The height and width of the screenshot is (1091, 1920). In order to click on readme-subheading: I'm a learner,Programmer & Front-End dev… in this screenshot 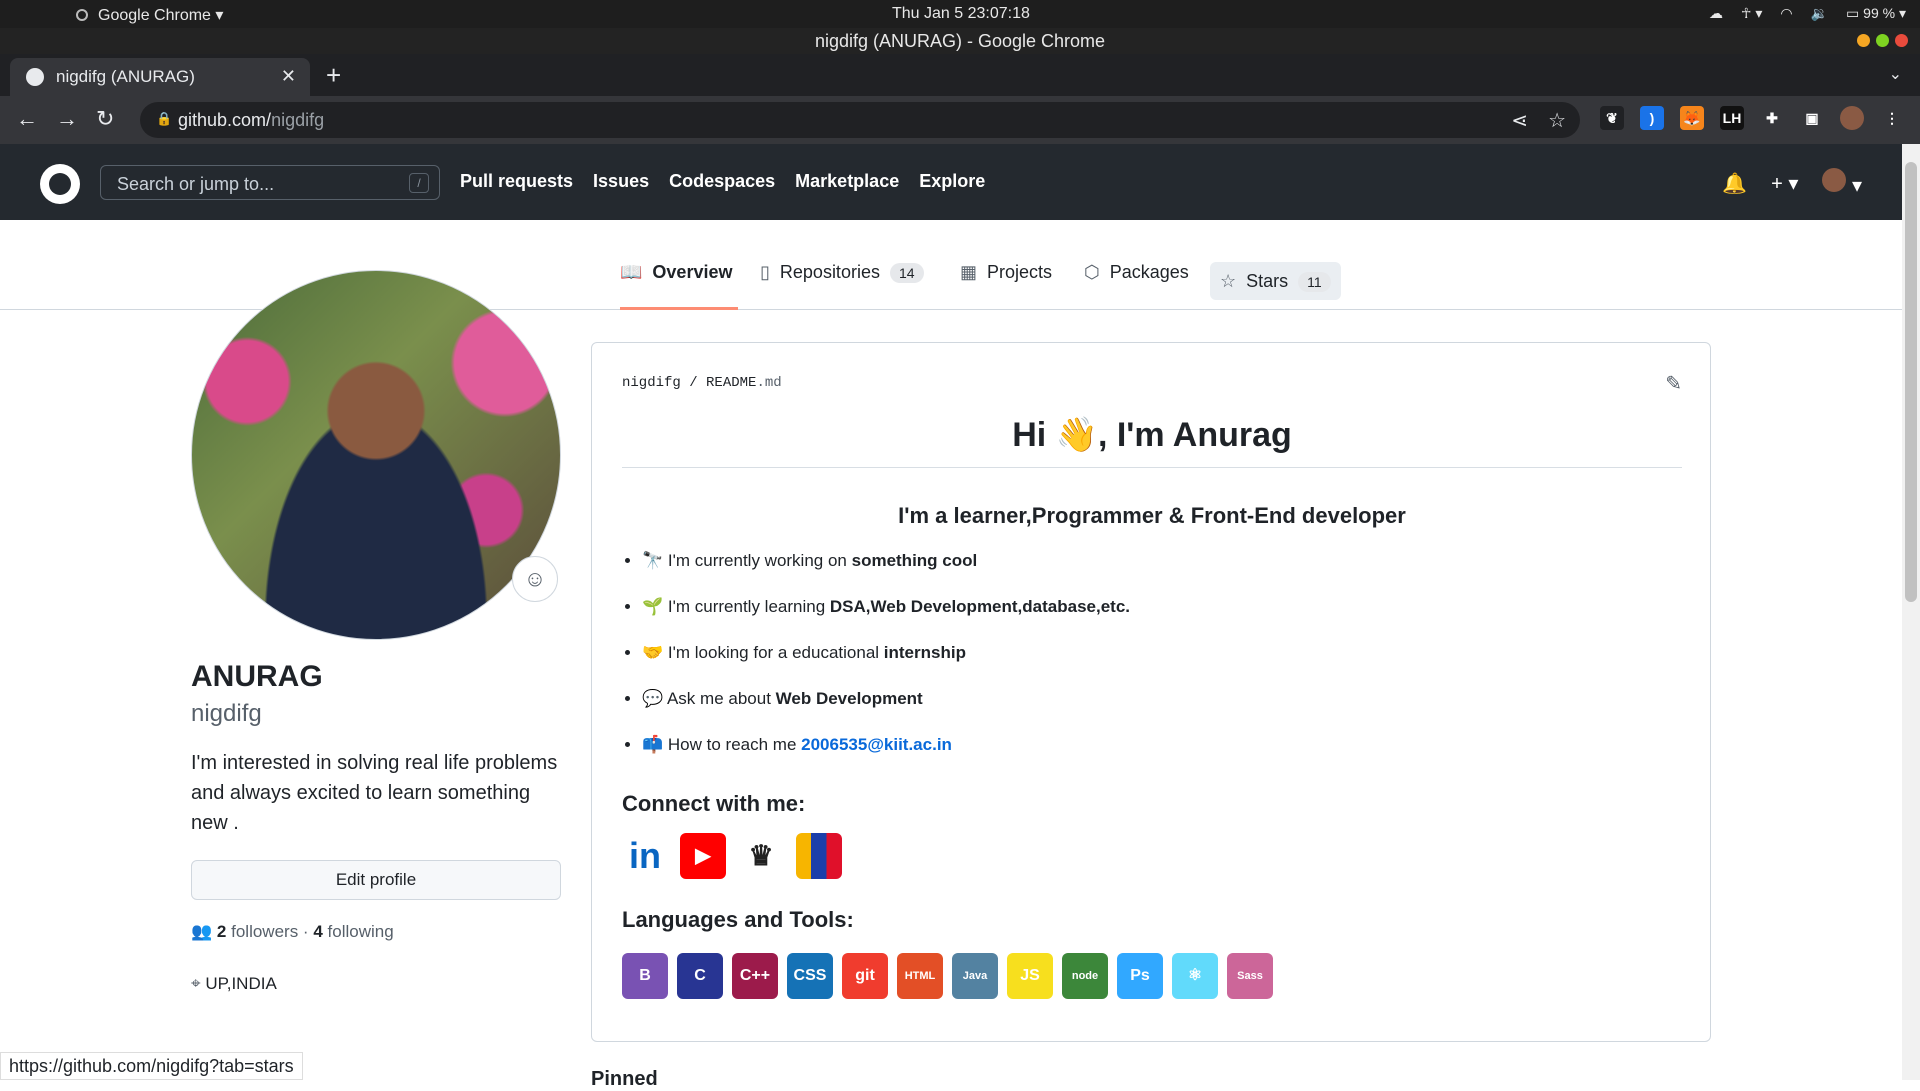, I will do `click(1152, 515)`.